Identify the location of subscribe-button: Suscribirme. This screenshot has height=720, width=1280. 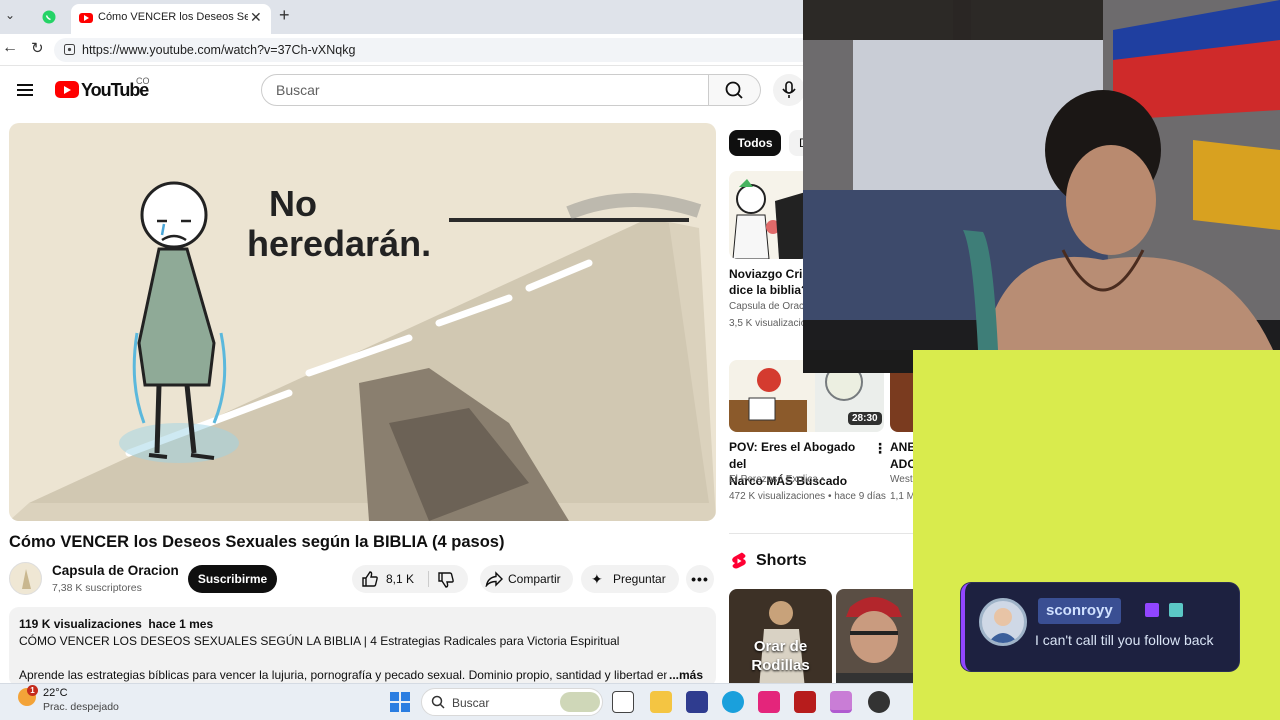
(232, 579).